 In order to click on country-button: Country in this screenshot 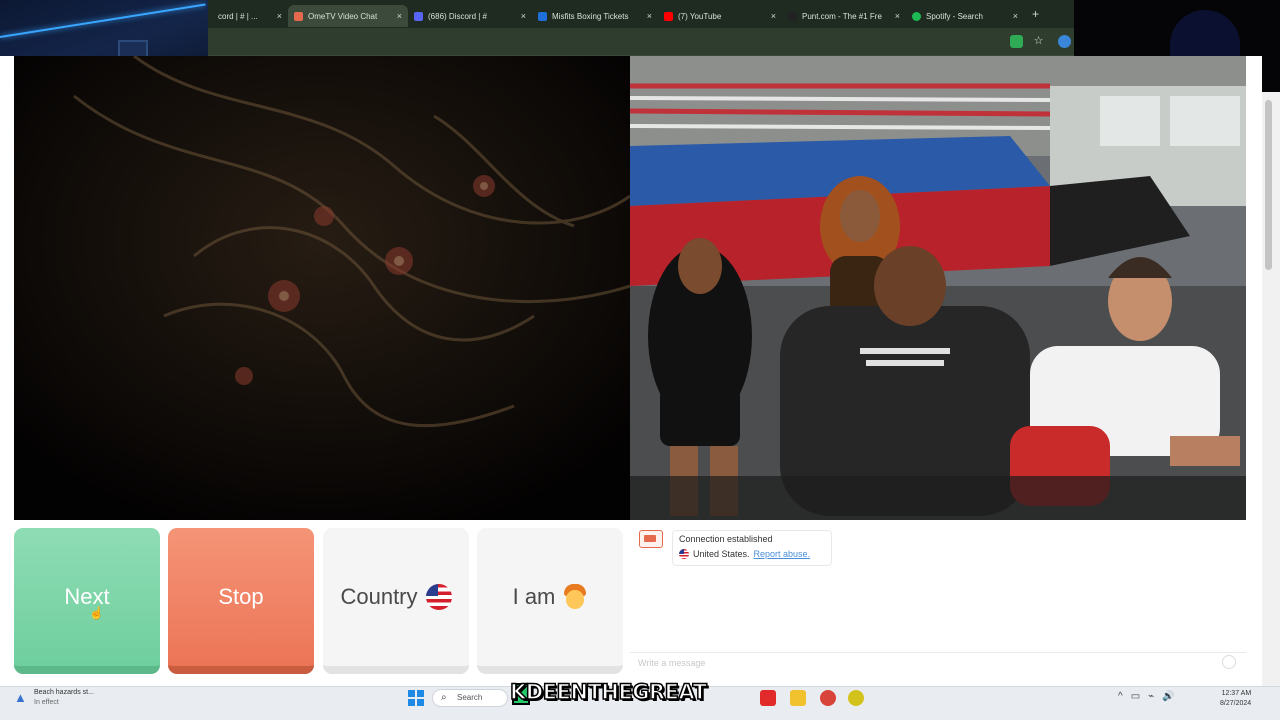, I will do `click(396, 601)`.